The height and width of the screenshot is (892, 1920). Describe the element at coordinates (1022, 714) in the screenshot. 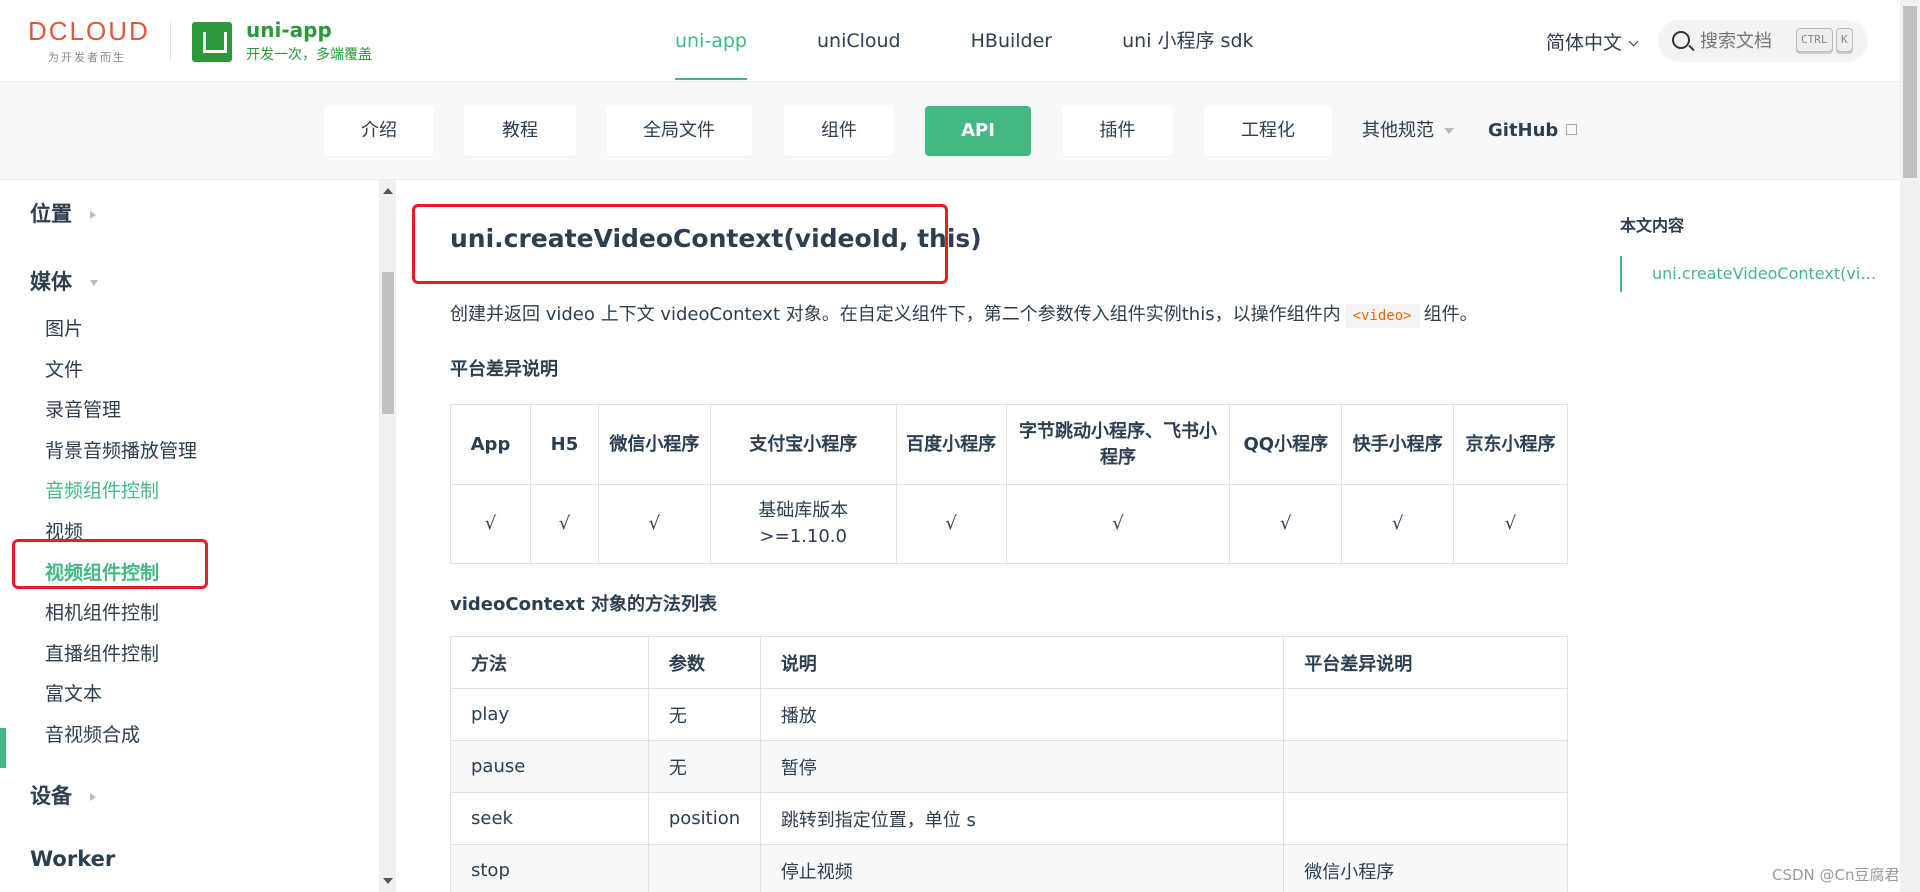

I see `table-cell: 播放` at that location.